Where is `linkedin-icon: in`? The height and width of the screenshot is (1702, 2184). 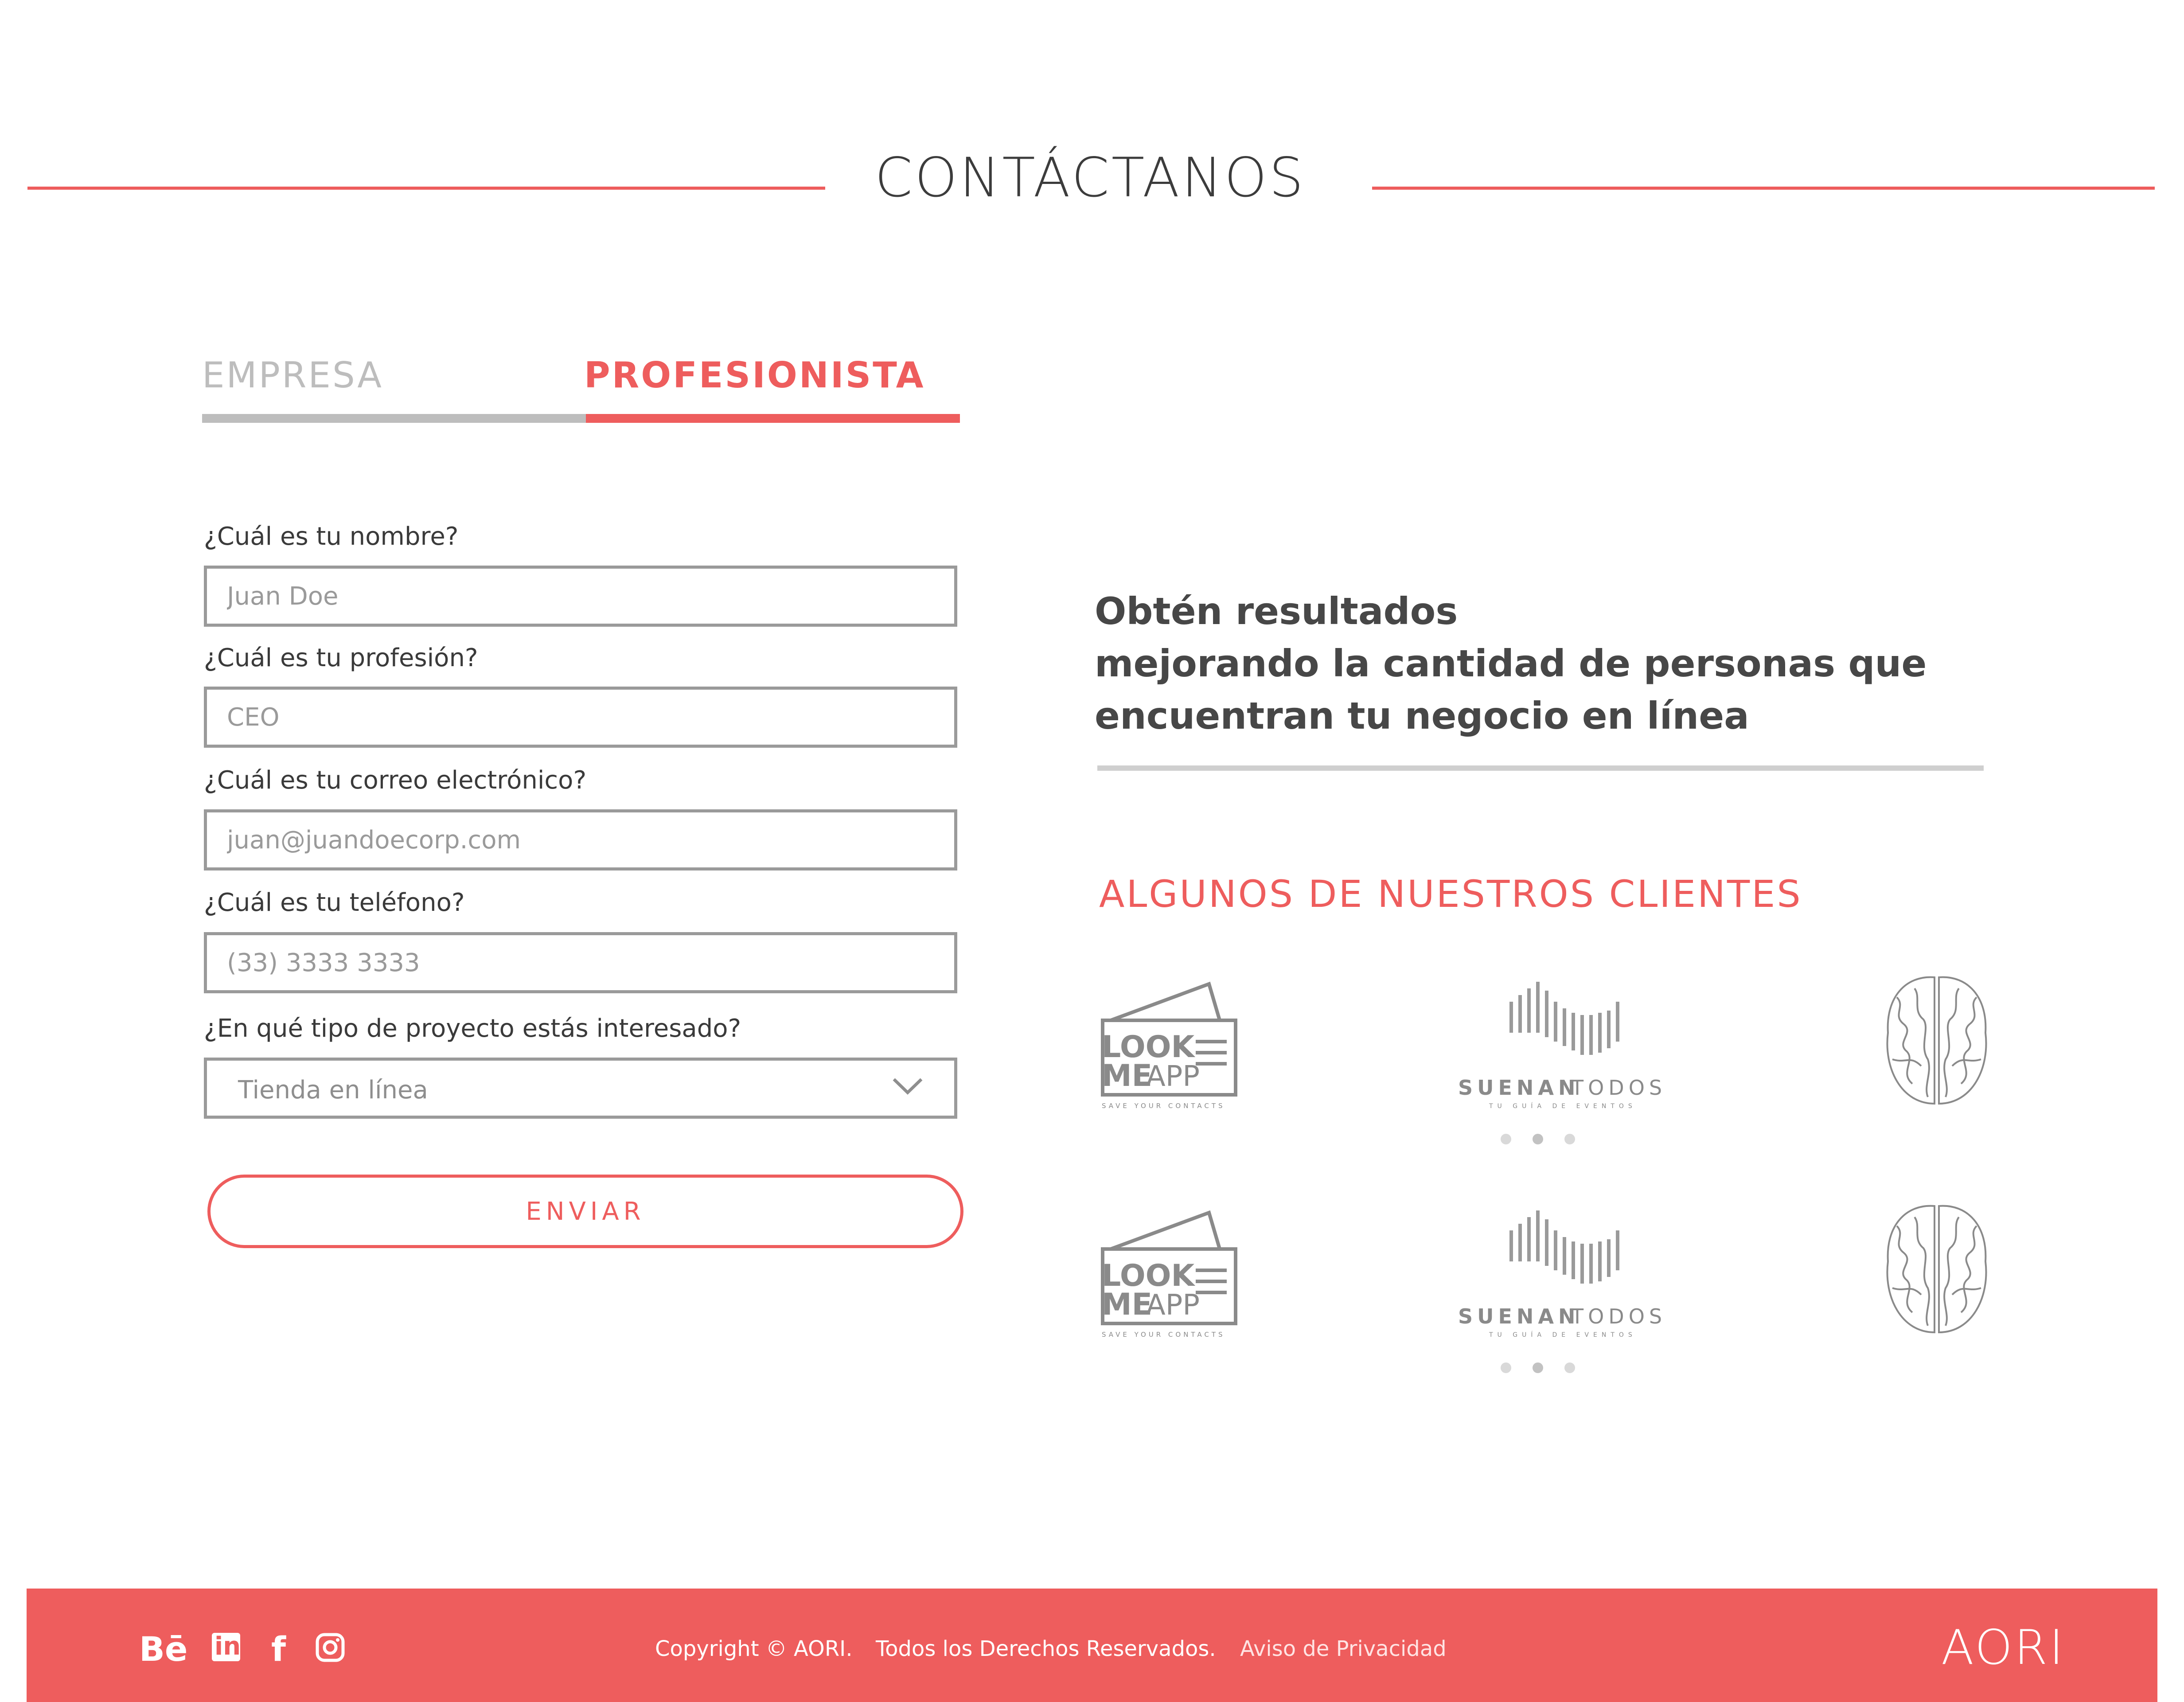
linkedin-icon: in is located at coordinates (226, 1646).